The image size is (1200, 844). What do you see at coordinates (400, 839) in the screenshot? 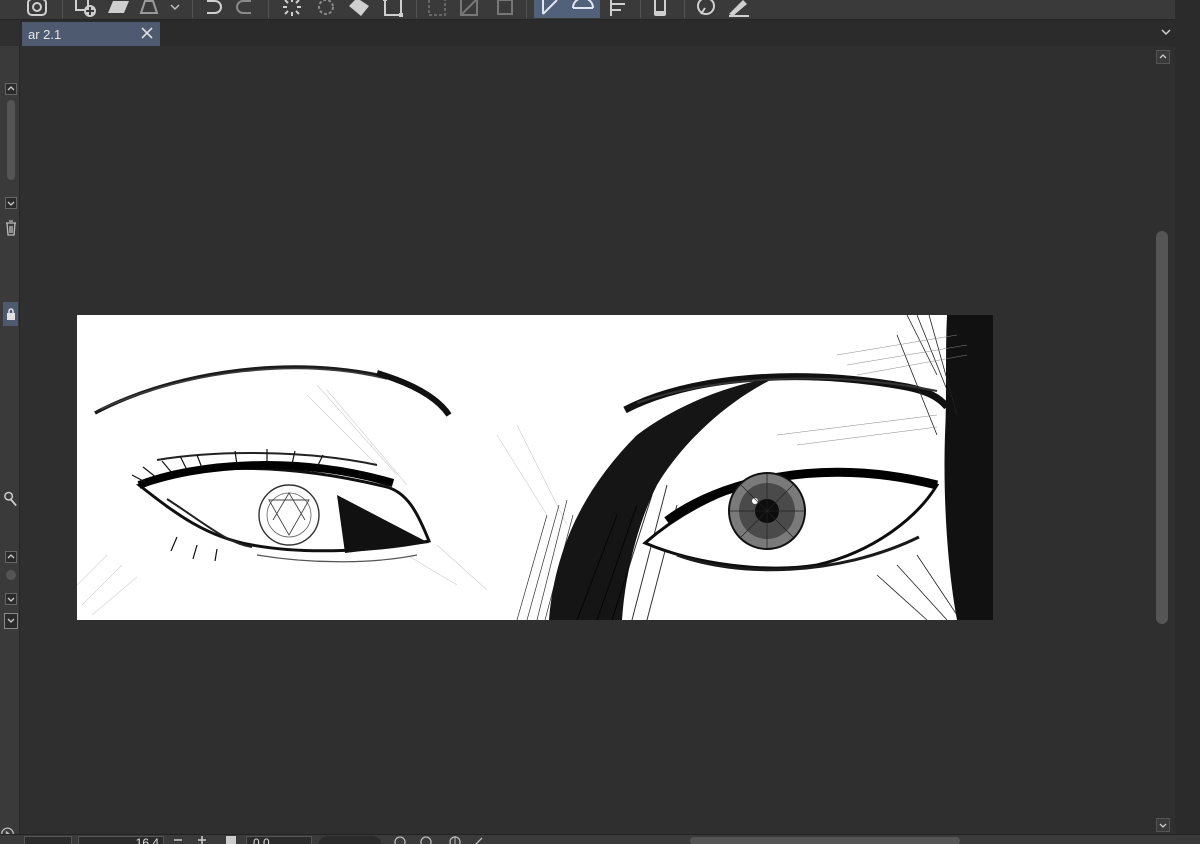
I see `rotate-left-icon` at bounding box center [400, 839].